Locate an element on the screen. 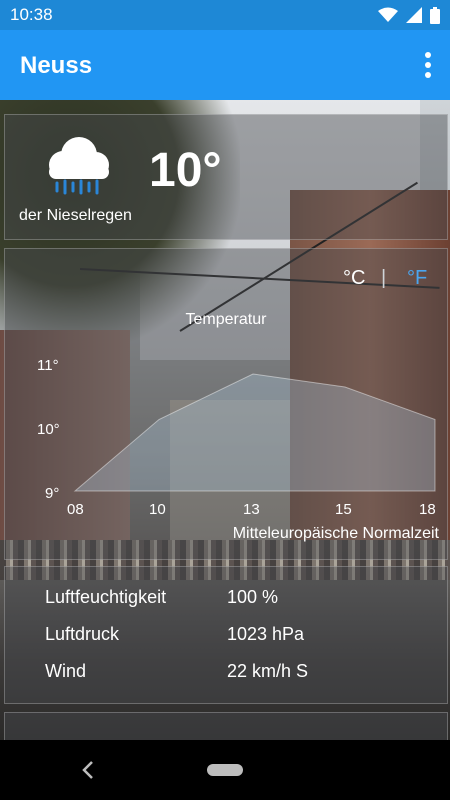  status-icons is located at coordinates (409, 15).